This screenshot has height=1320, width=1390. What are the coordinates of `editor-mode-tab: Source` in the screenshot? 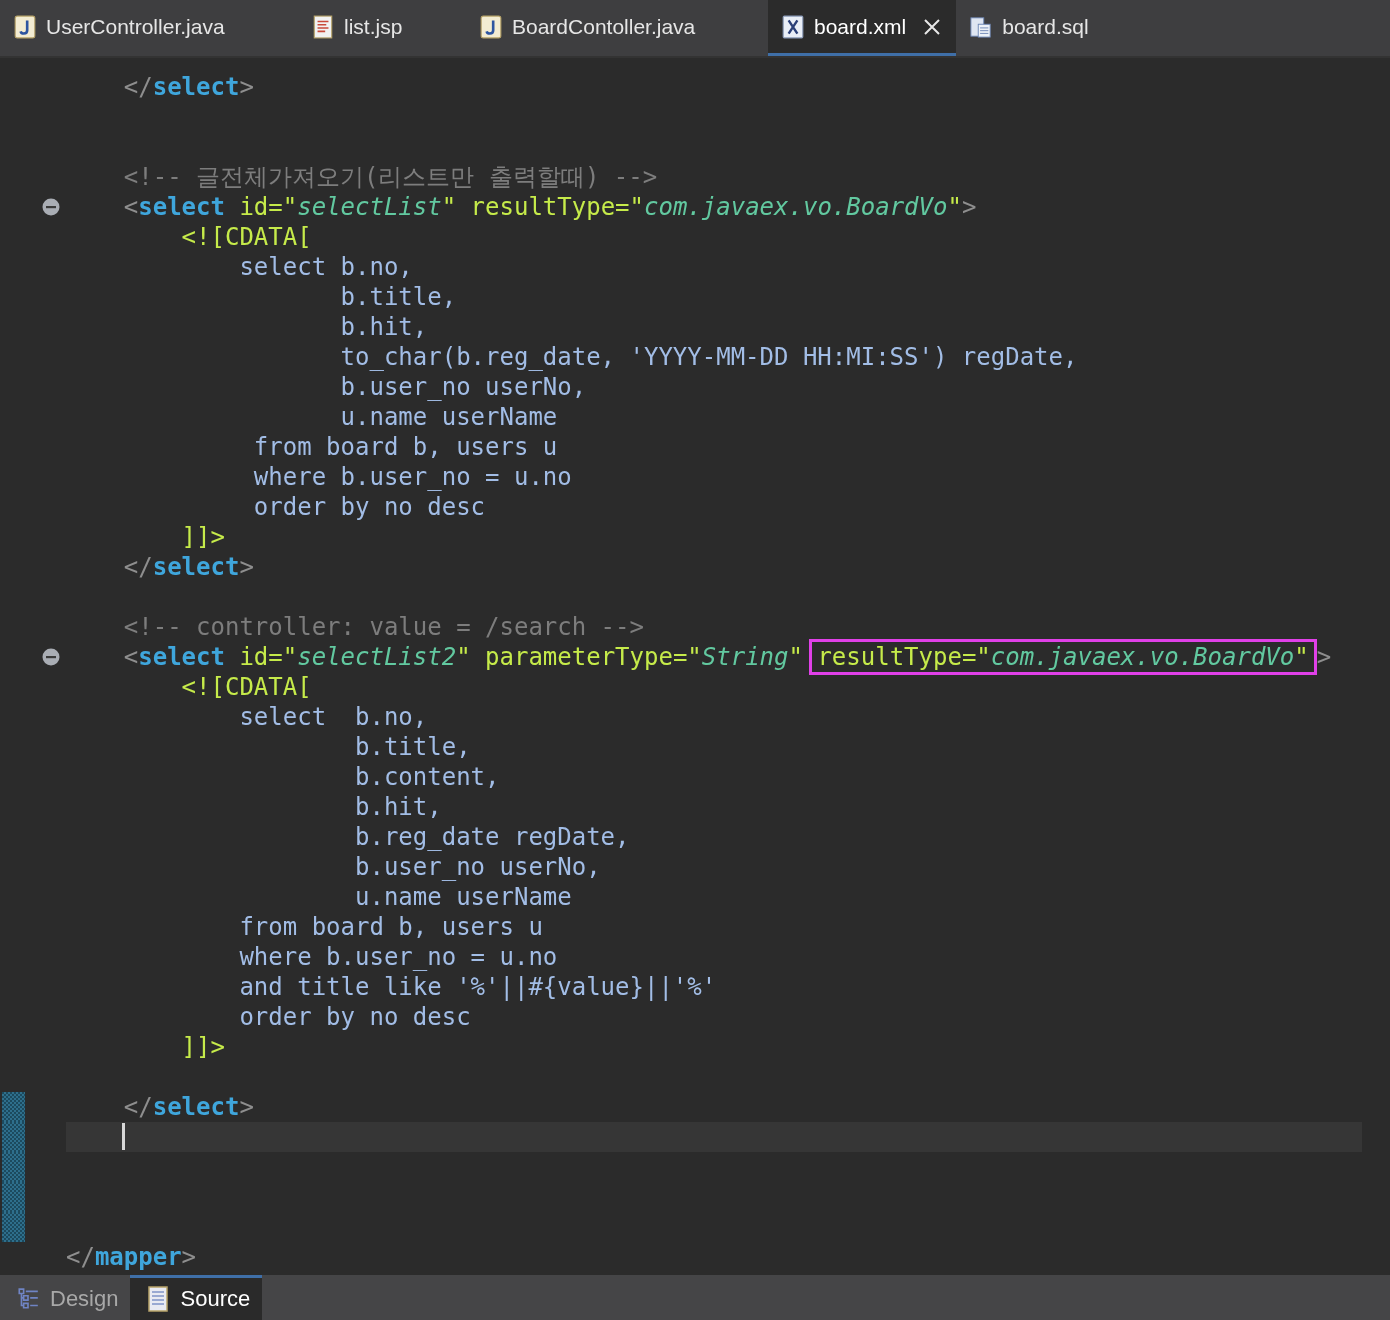 It's located at (196, 1297).